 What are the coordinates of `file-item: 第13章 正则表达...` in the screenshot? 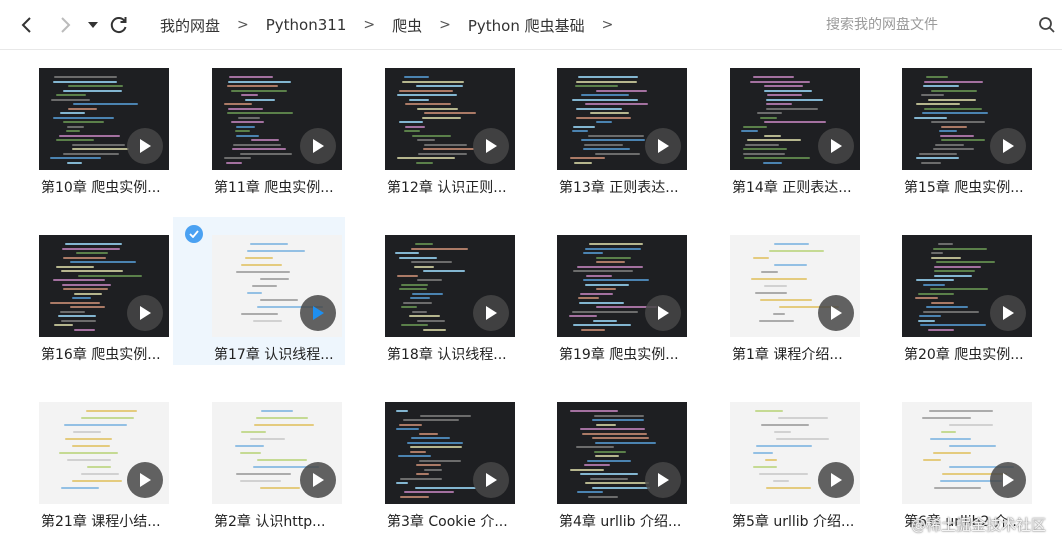 It's located at (604, 124).